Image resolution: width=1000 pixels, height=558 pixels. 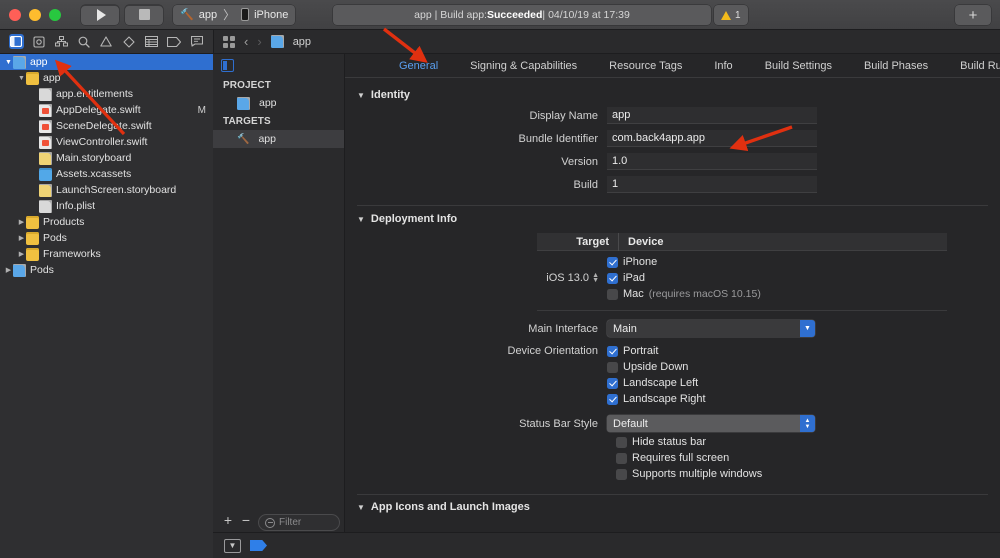 I want to click on tab-resource-tags: Resource Tags, so click(x=645, y=66).